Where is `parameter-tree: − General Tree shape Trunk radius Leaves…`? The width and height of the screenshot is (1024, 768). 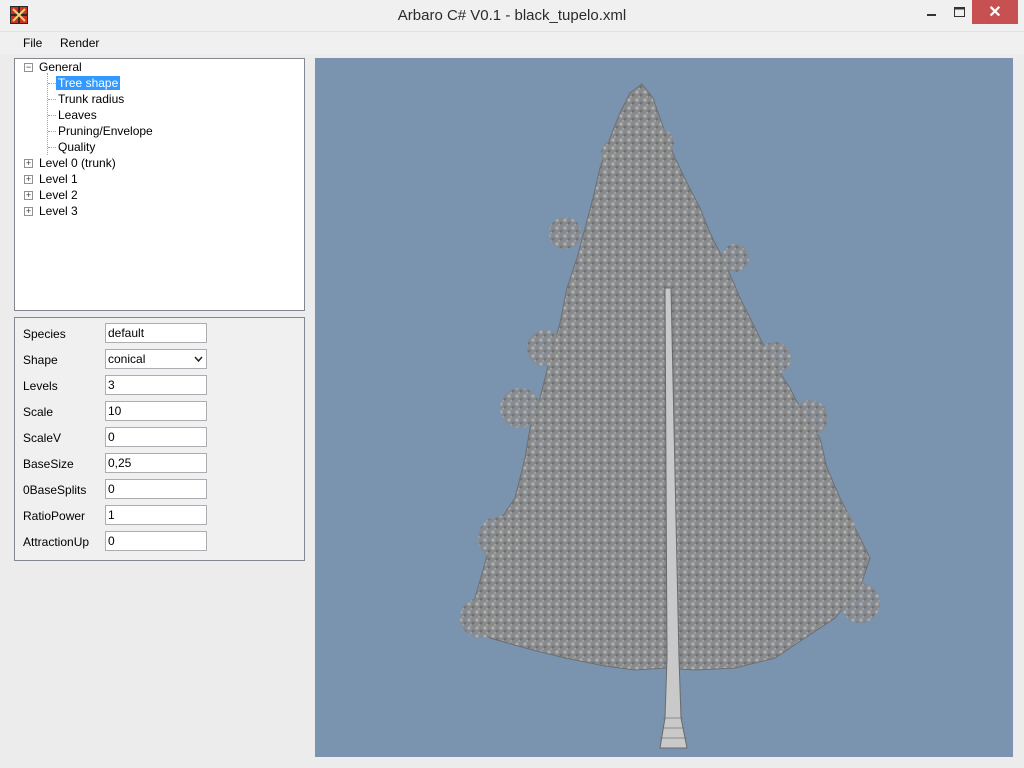 parameter-tree: − General Tree shape Trunk radius Leaves… is located at coordinates (159, 184).